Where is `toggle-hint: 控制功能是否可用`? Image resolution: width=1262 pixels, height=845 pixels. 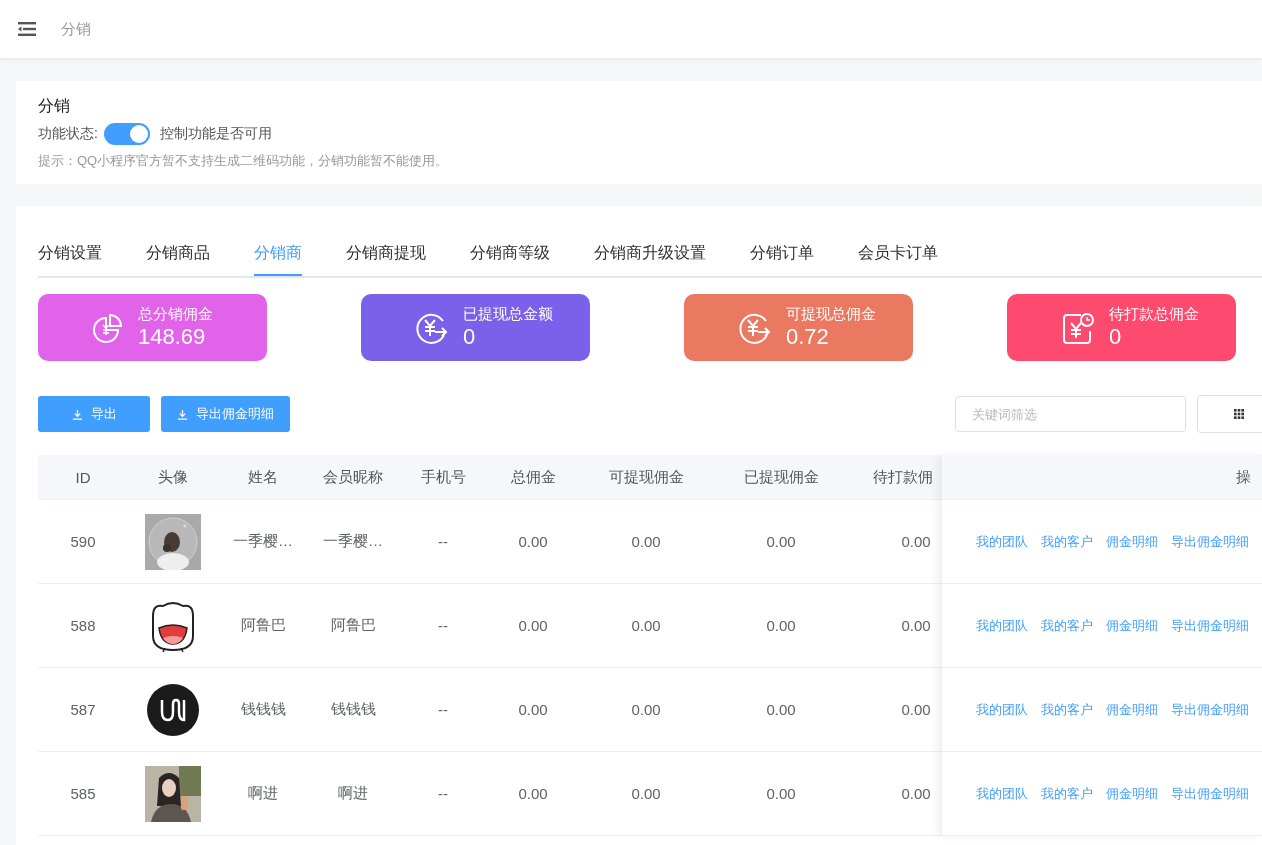
toggle-hint: 控制功能是否可用 is located at coordinates (215, 134).